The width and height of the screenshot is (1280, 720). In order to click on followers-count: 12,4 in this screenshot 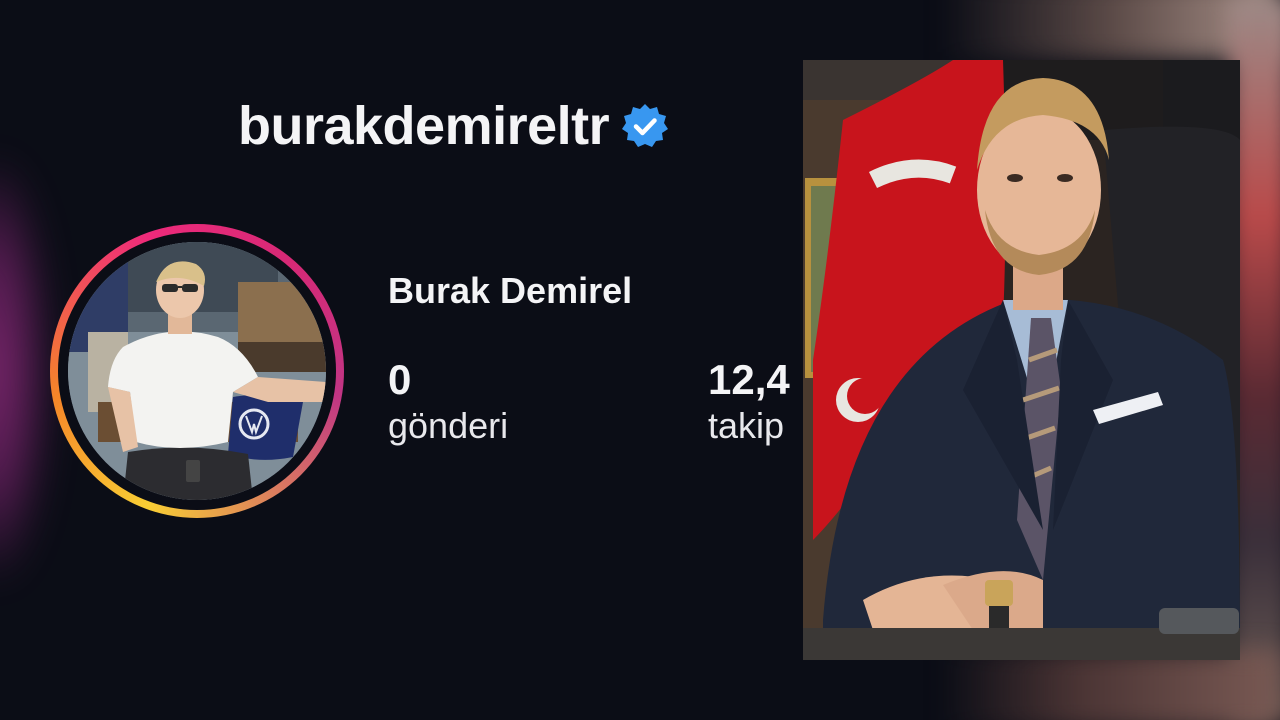, I will do `click(749, 379)`.